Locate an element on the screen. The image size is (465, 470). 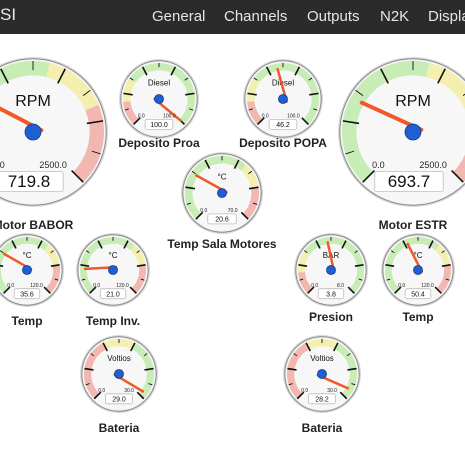
gauge-value: 28.2 is located at coordinates (322, 400).